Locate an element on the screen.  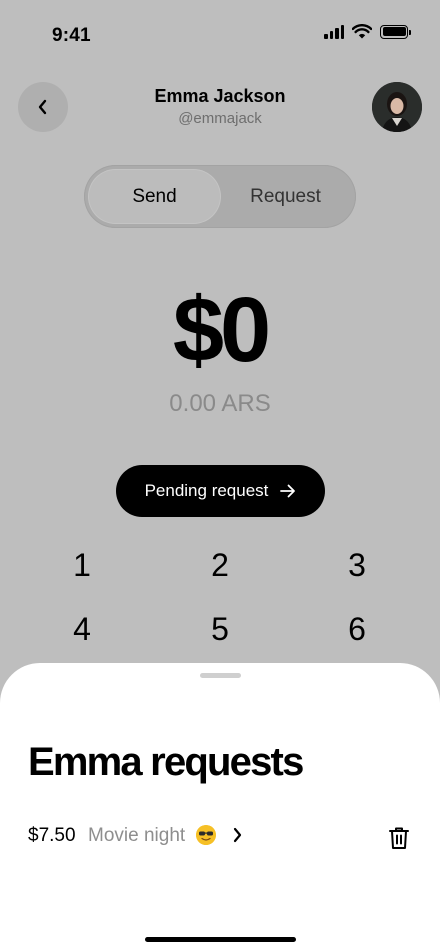
amount-display: $0 is located at coordinates (221, 330).